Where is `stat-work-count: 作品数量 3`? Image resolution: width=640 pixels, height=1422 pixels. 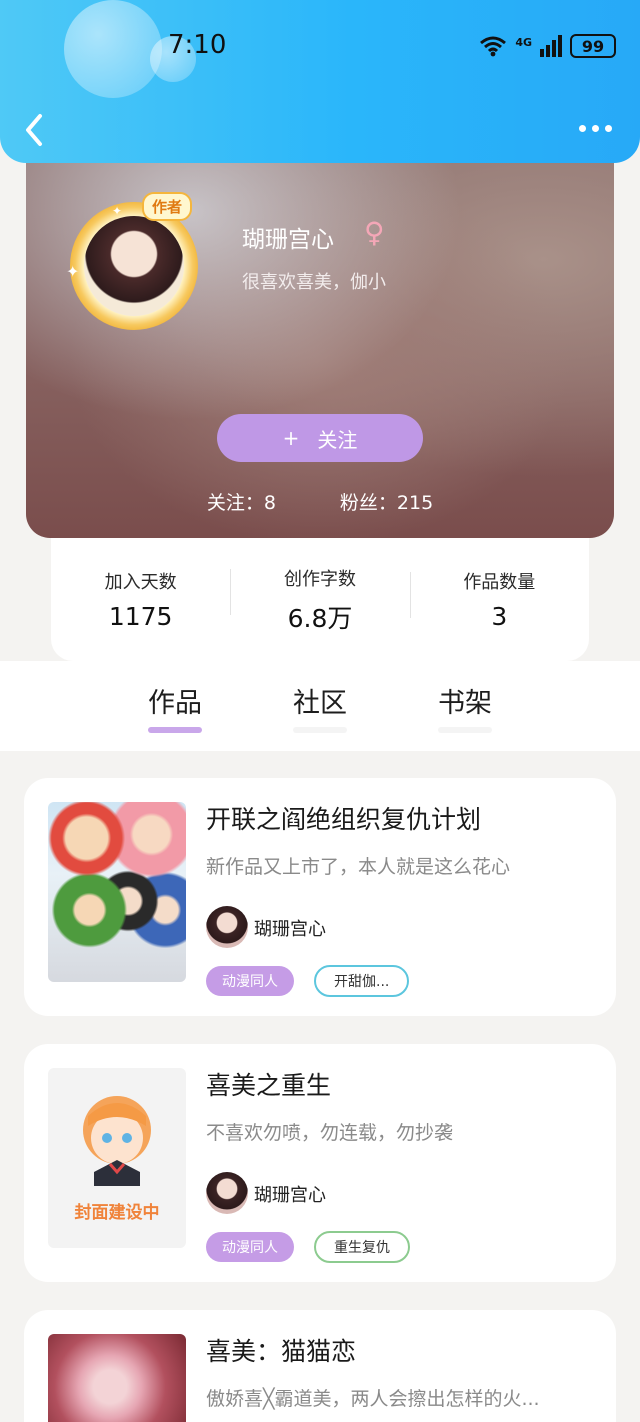 stat-work-count: 作品数量 3 is located at coordinates (499, 598).